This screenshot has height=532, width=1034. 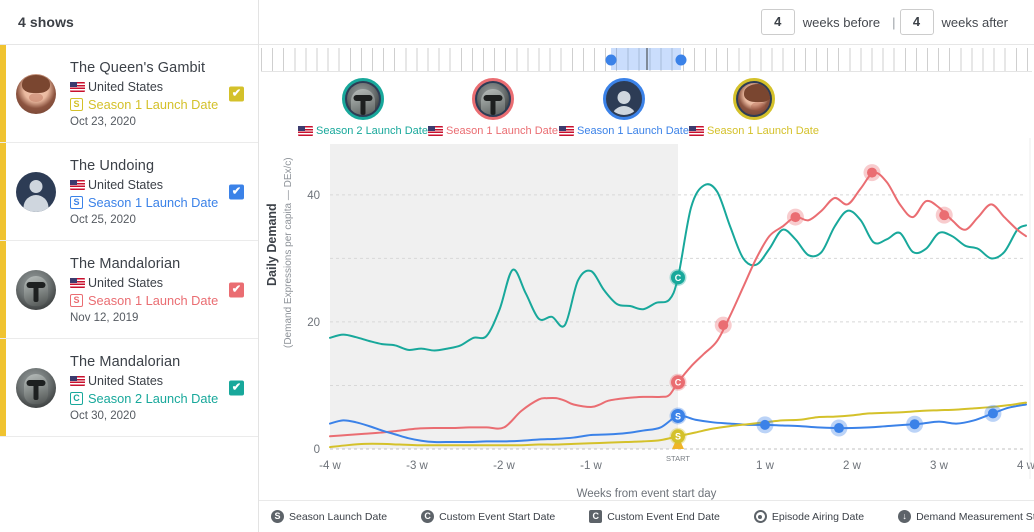 What do you see at coordinates (596, 516) in the screenshot?
I see `legend-square-icon: C` at bounding box center [596, 516].